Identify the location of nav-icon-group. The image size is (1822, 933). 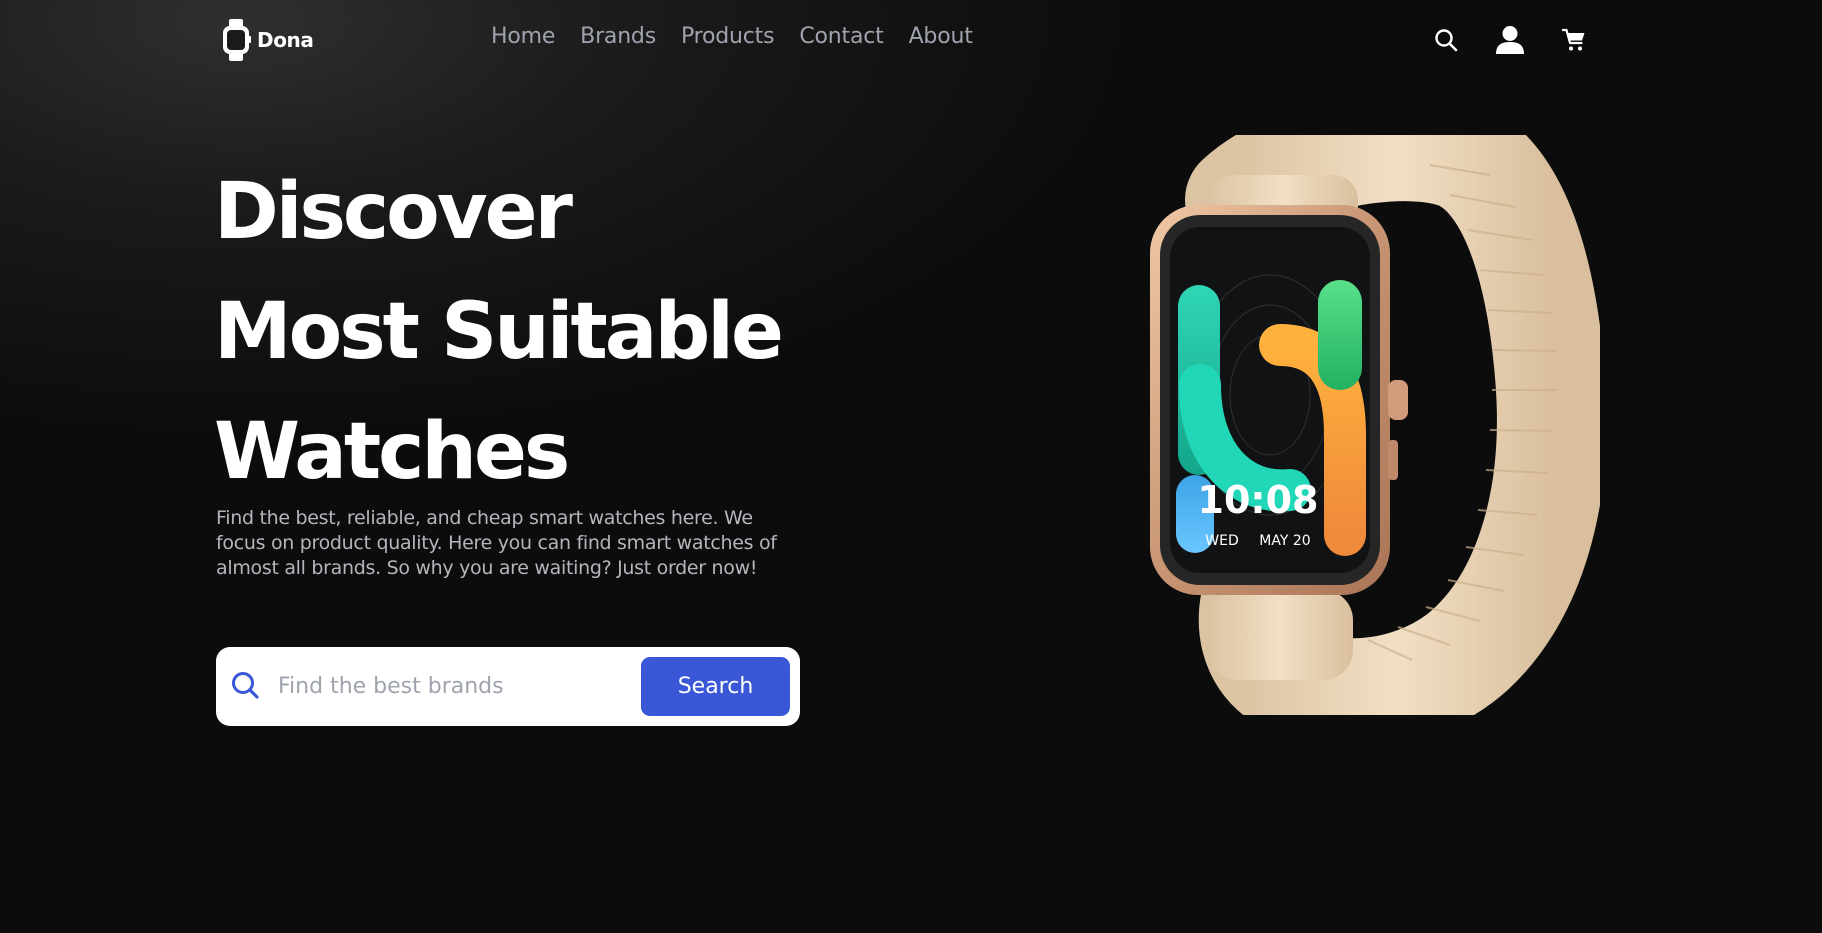
(1508, 40).